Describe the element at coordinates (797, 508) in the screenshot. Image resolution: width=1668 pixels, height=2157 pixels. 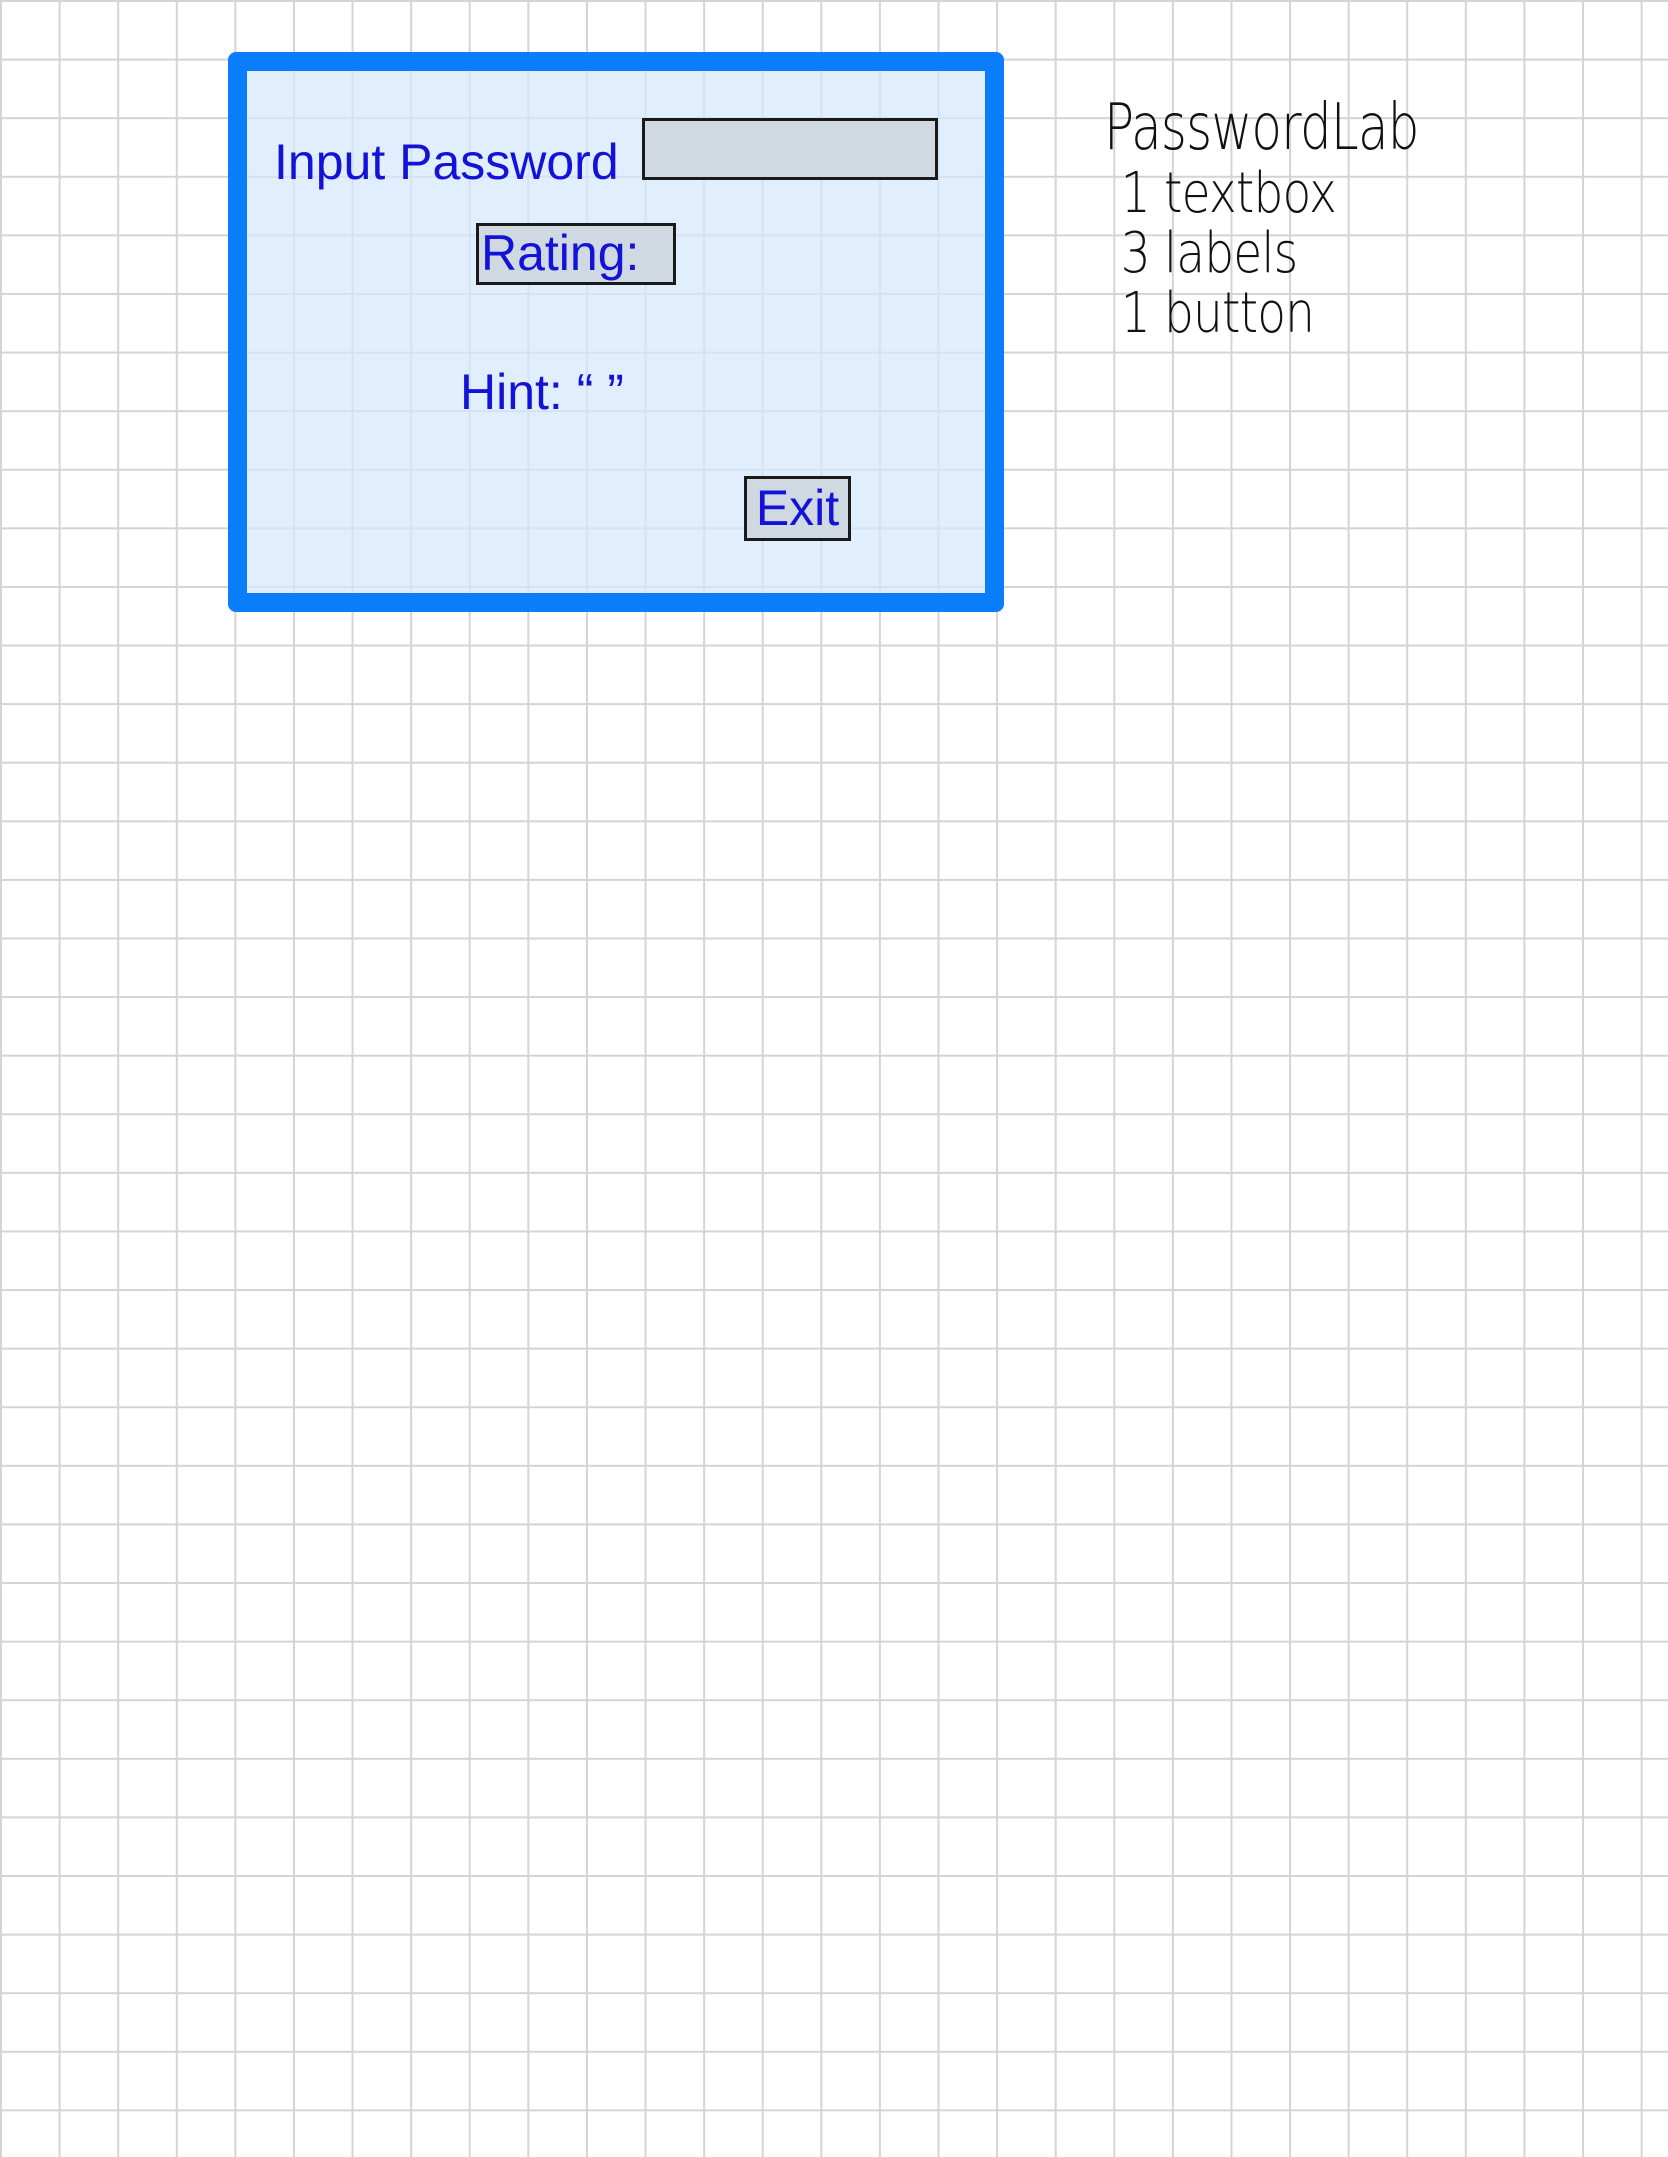
I see `exit-button: Exit` at that location.